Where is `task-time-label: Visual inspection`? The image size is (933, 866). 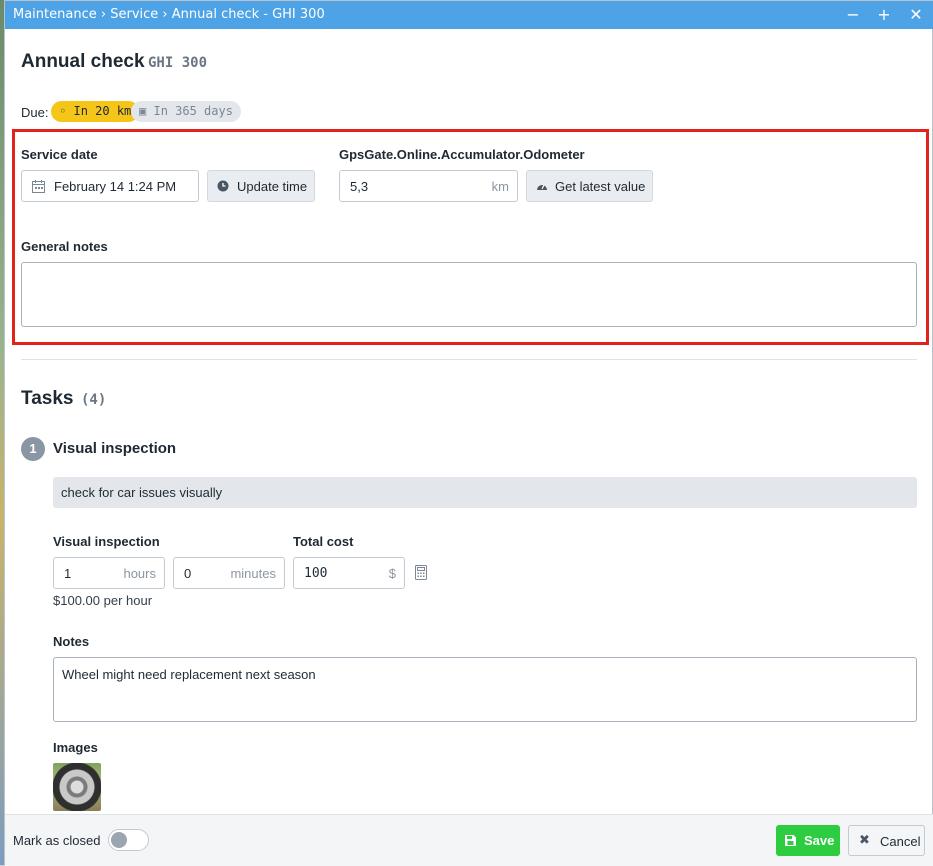 task-time-label: Visual inspection is located at coordinates (106, 541).